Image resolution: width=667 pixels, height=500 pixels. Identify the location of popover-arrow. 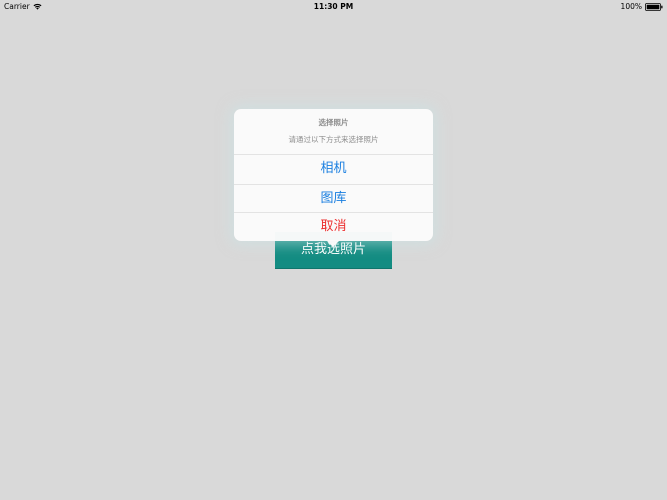
(333, 243).